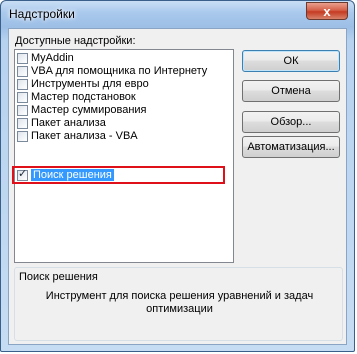  I want to click on addin-label: VBA для помощника по Интернету, so click(119, 71).